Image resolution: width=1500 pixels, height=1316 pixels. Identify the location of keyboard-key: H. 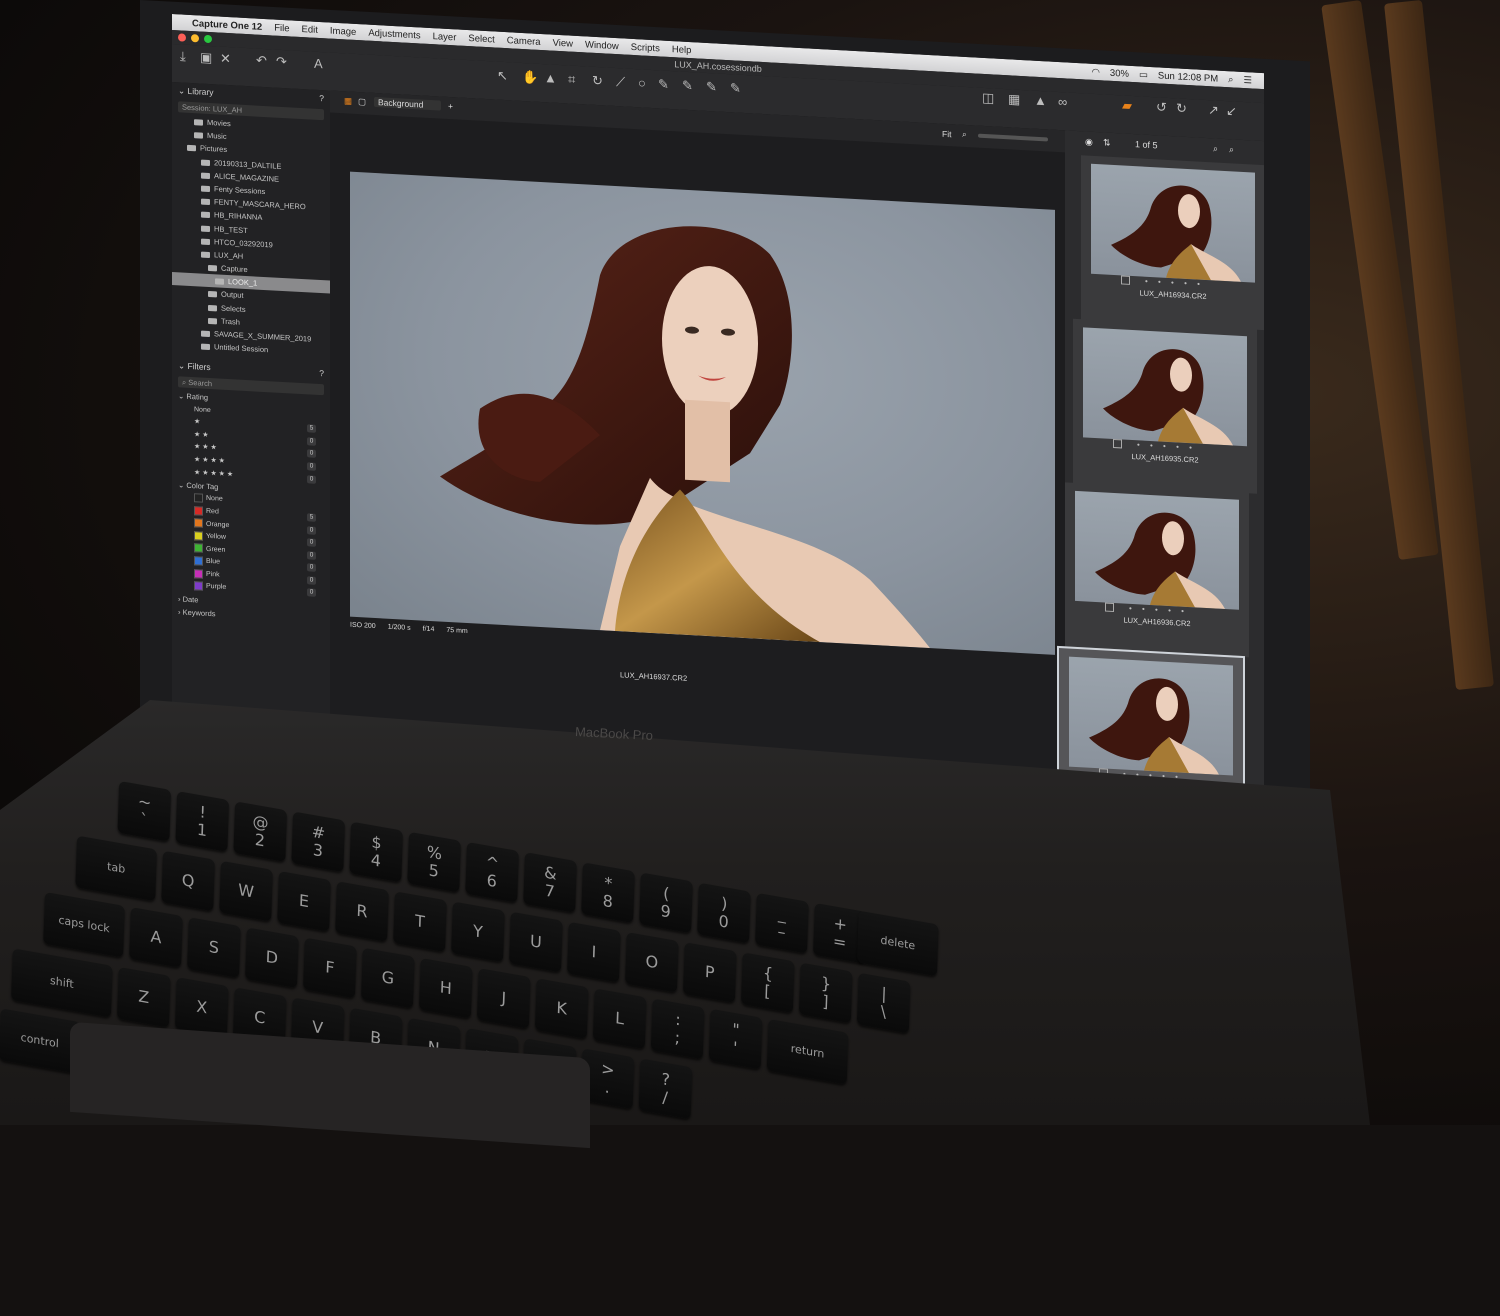
(445, 988).